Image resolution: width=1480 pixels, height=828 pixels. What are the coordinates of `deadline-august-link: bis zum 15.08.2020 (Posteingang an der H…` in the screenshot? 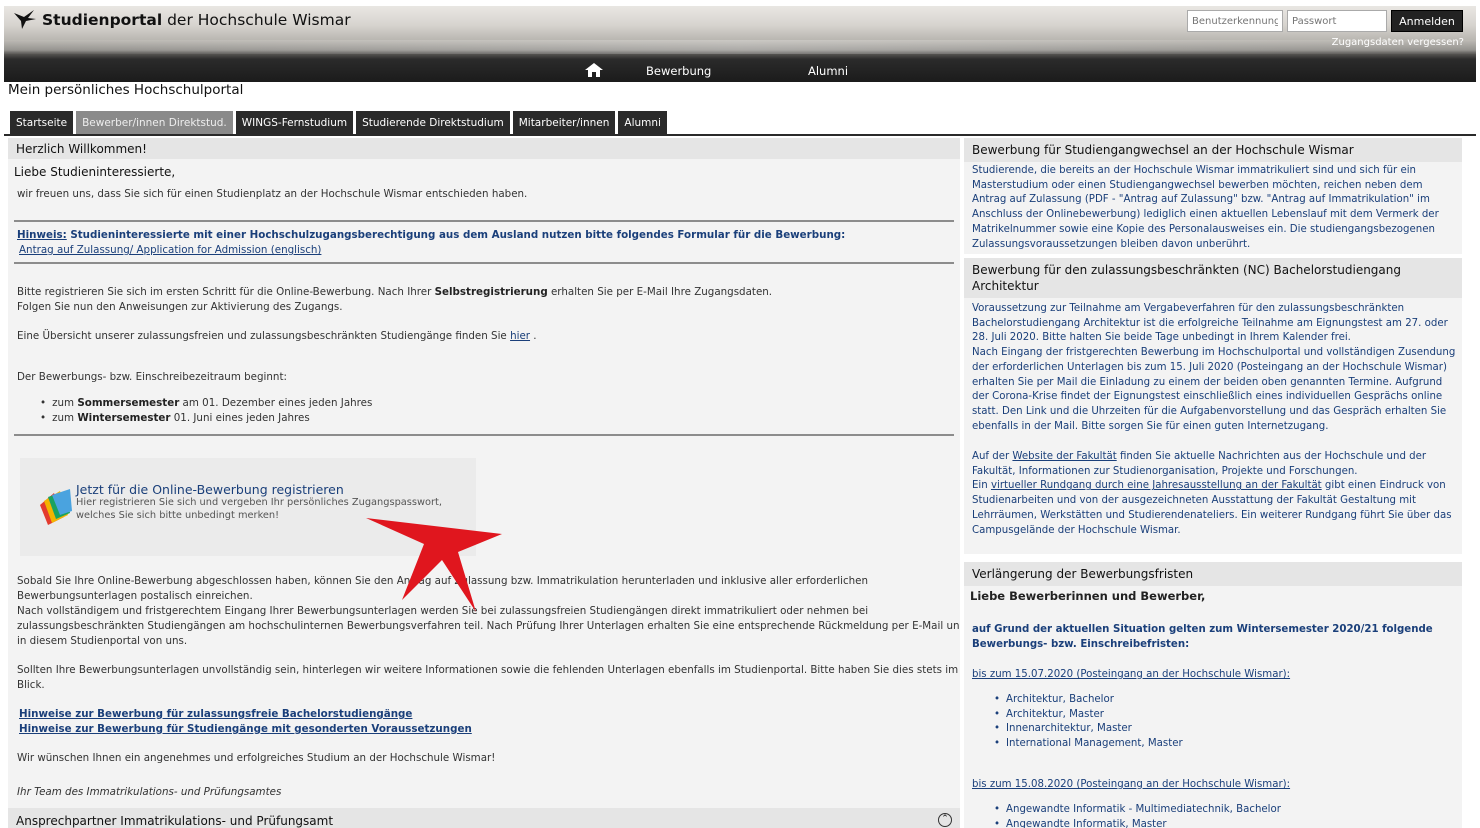 It's located at (1131, 785).